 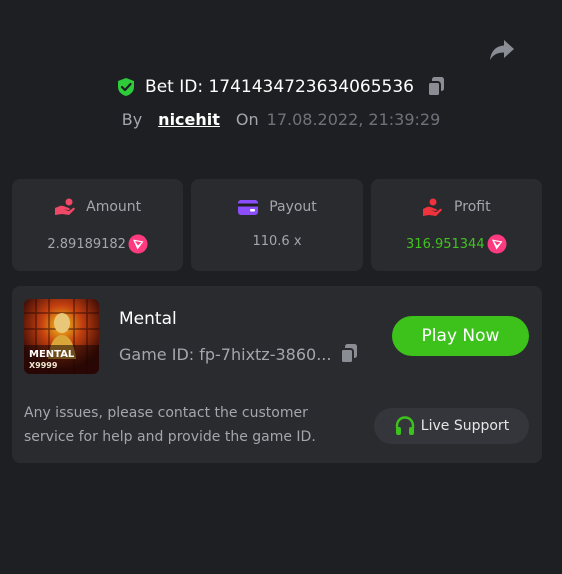 I want to click on amount-card: Amount 2.89189182, so click(x=98, y=225).